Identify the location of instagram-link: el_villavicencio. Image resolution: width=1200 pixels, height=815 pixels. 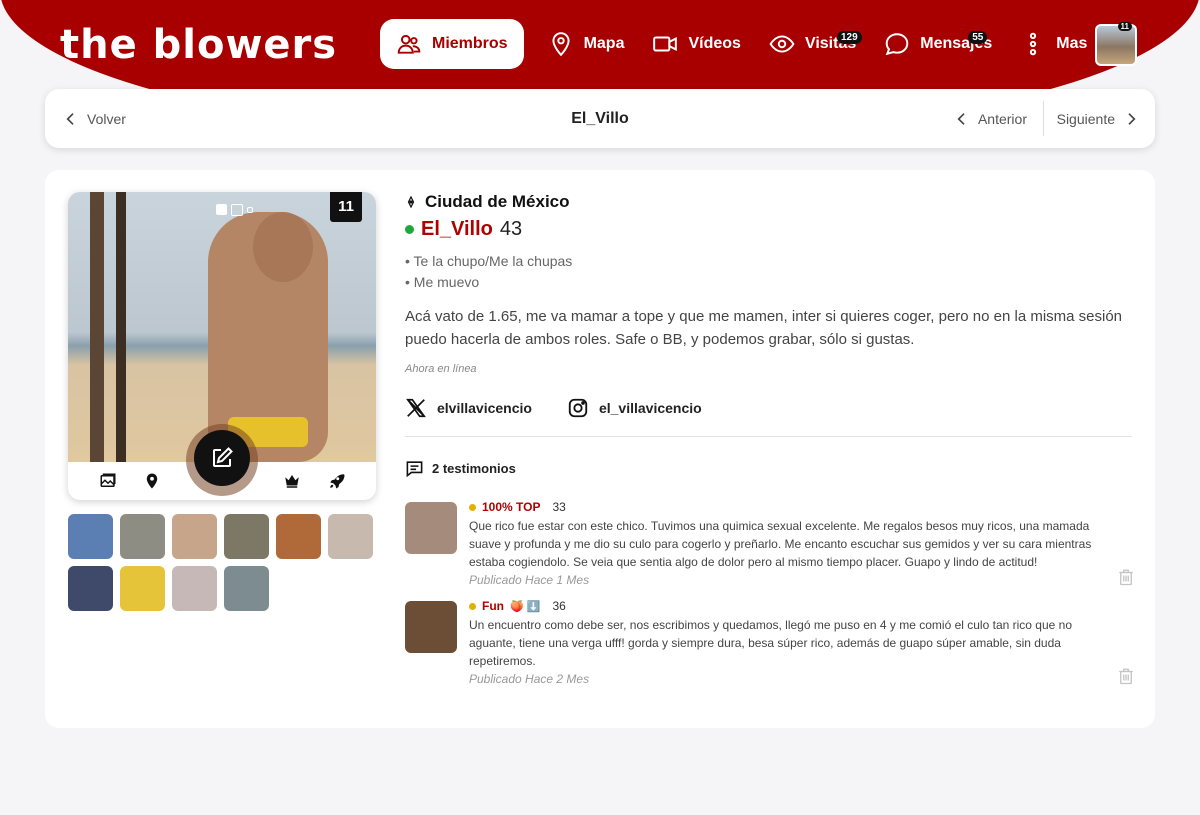
(634, 408).